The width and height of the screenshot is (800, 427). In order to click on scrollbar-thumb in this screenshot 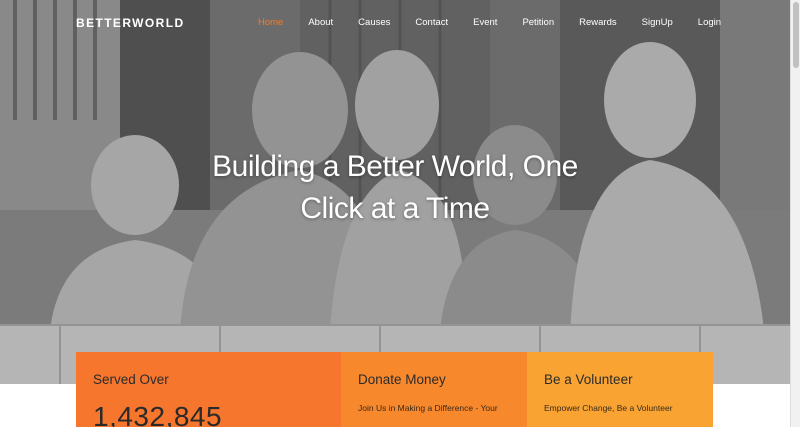, I will do `click(796, 35)`.